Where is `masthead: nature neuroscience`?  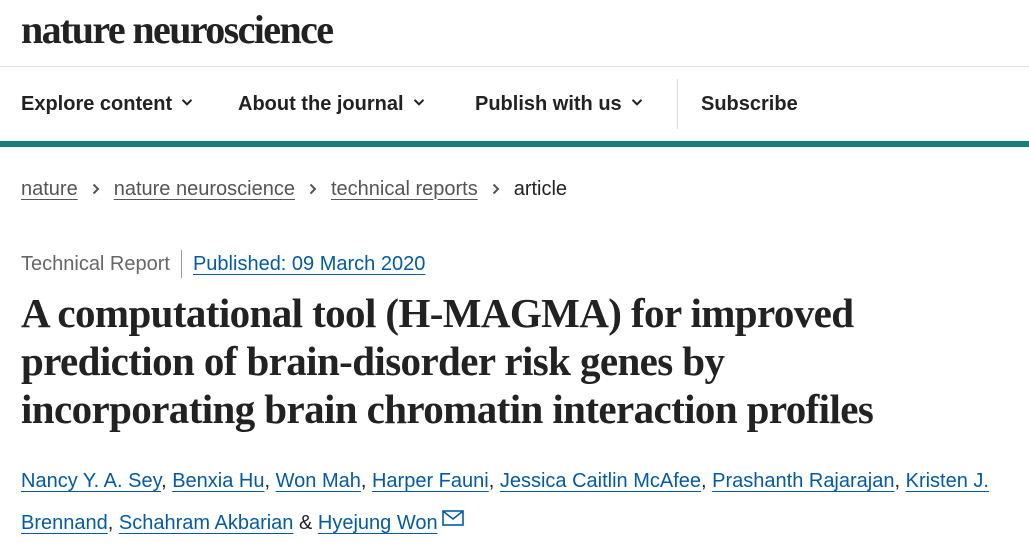 masthead: nature neuroscience is located at coordinates (514, 33).